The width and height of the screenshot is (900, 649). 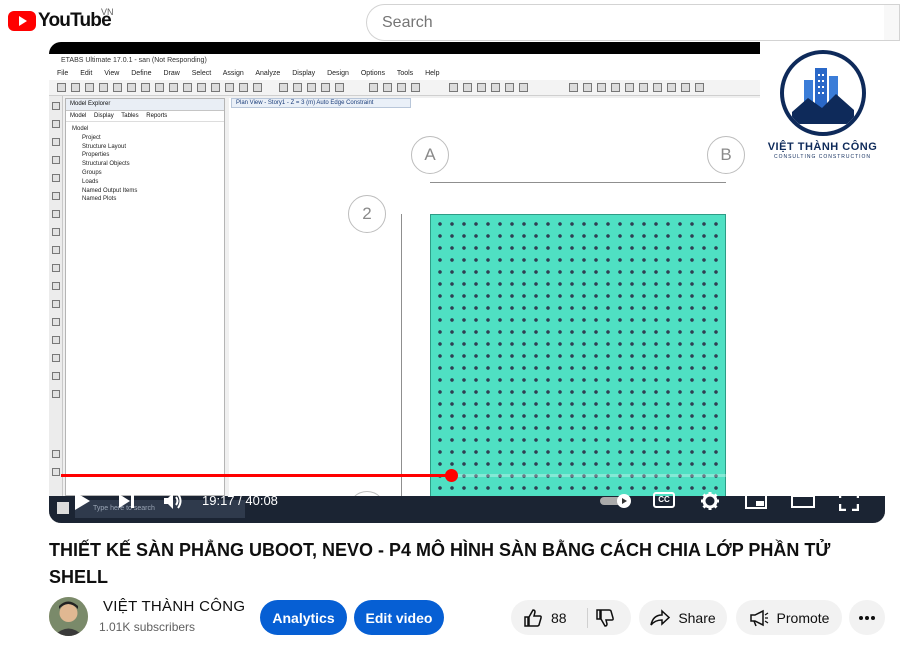 I want to click on channel-name: VIỆT THÀNH CÔNG, so click(x=174, y=606).